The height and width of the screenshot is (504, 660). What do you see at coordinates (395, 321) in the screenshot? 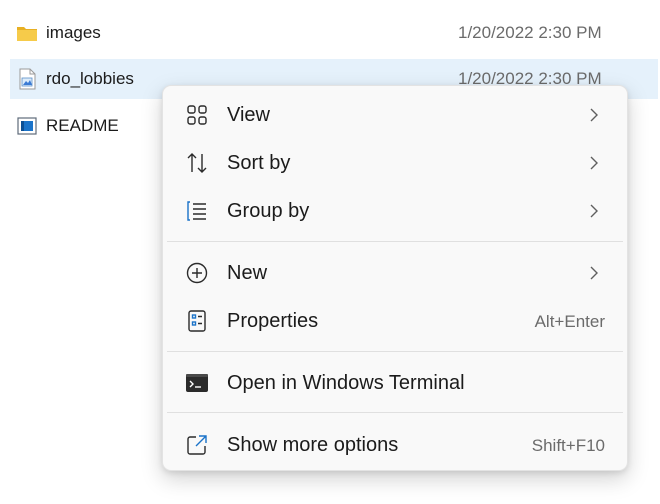
I see `menu-item-properties: Properties Alt+Enter` at bounding box center [395, 321].